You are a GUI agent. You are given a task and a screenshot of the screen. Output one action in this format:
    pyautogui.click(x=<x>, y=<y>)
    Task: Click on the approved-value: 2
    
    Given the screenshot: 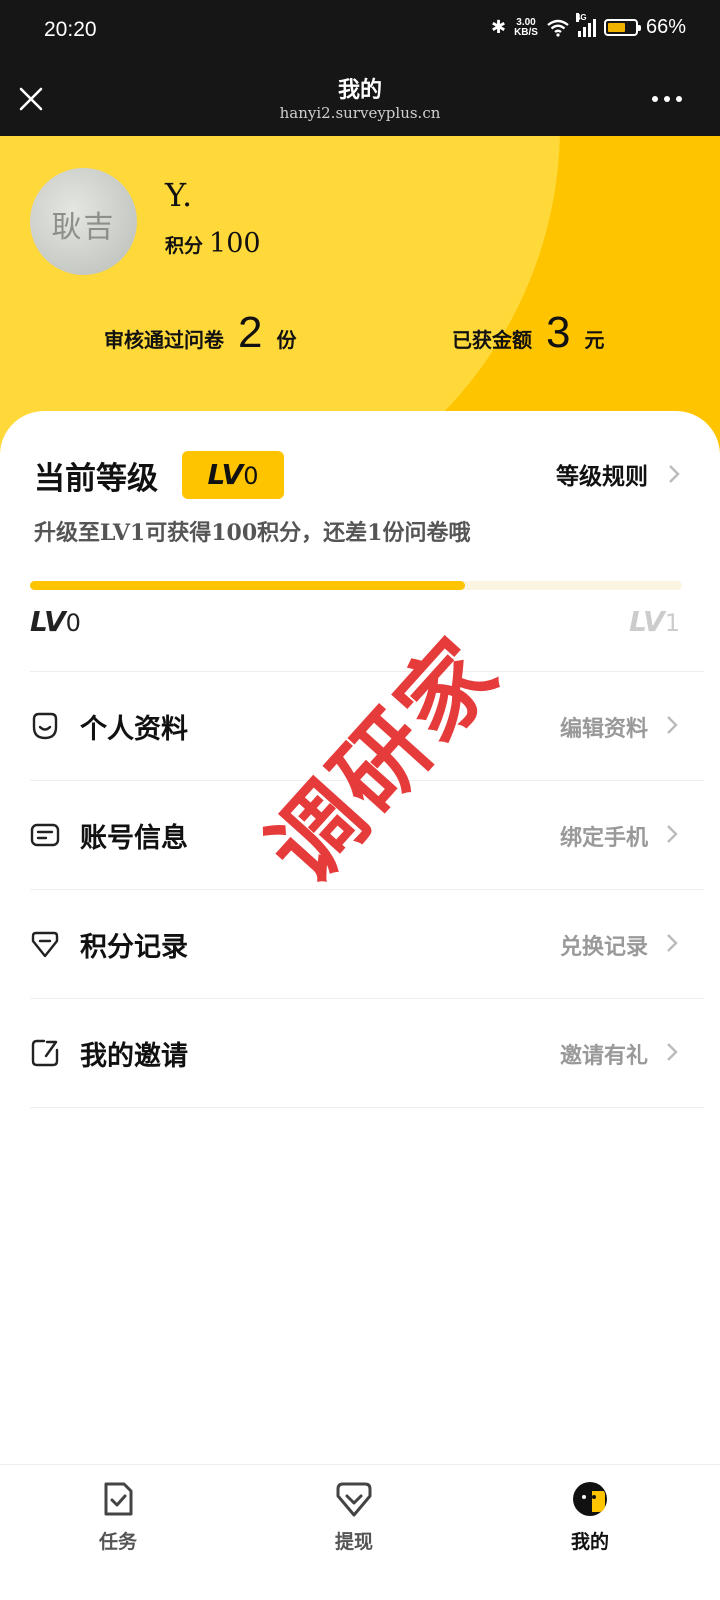 What is the action you would take?
    pyautogui.click(x=250, y=332)
    